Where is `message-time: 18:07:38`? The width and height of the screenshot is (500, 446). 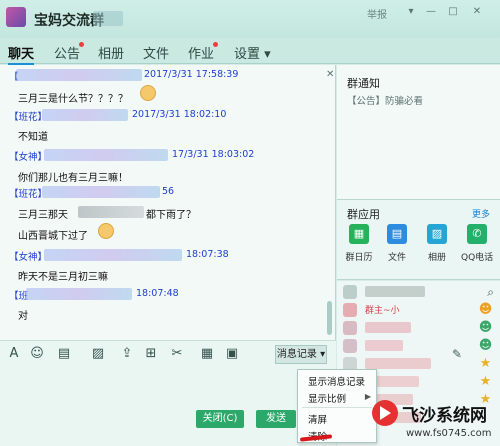 message-time: 18:07:38 is located at coordinates (207, 254).